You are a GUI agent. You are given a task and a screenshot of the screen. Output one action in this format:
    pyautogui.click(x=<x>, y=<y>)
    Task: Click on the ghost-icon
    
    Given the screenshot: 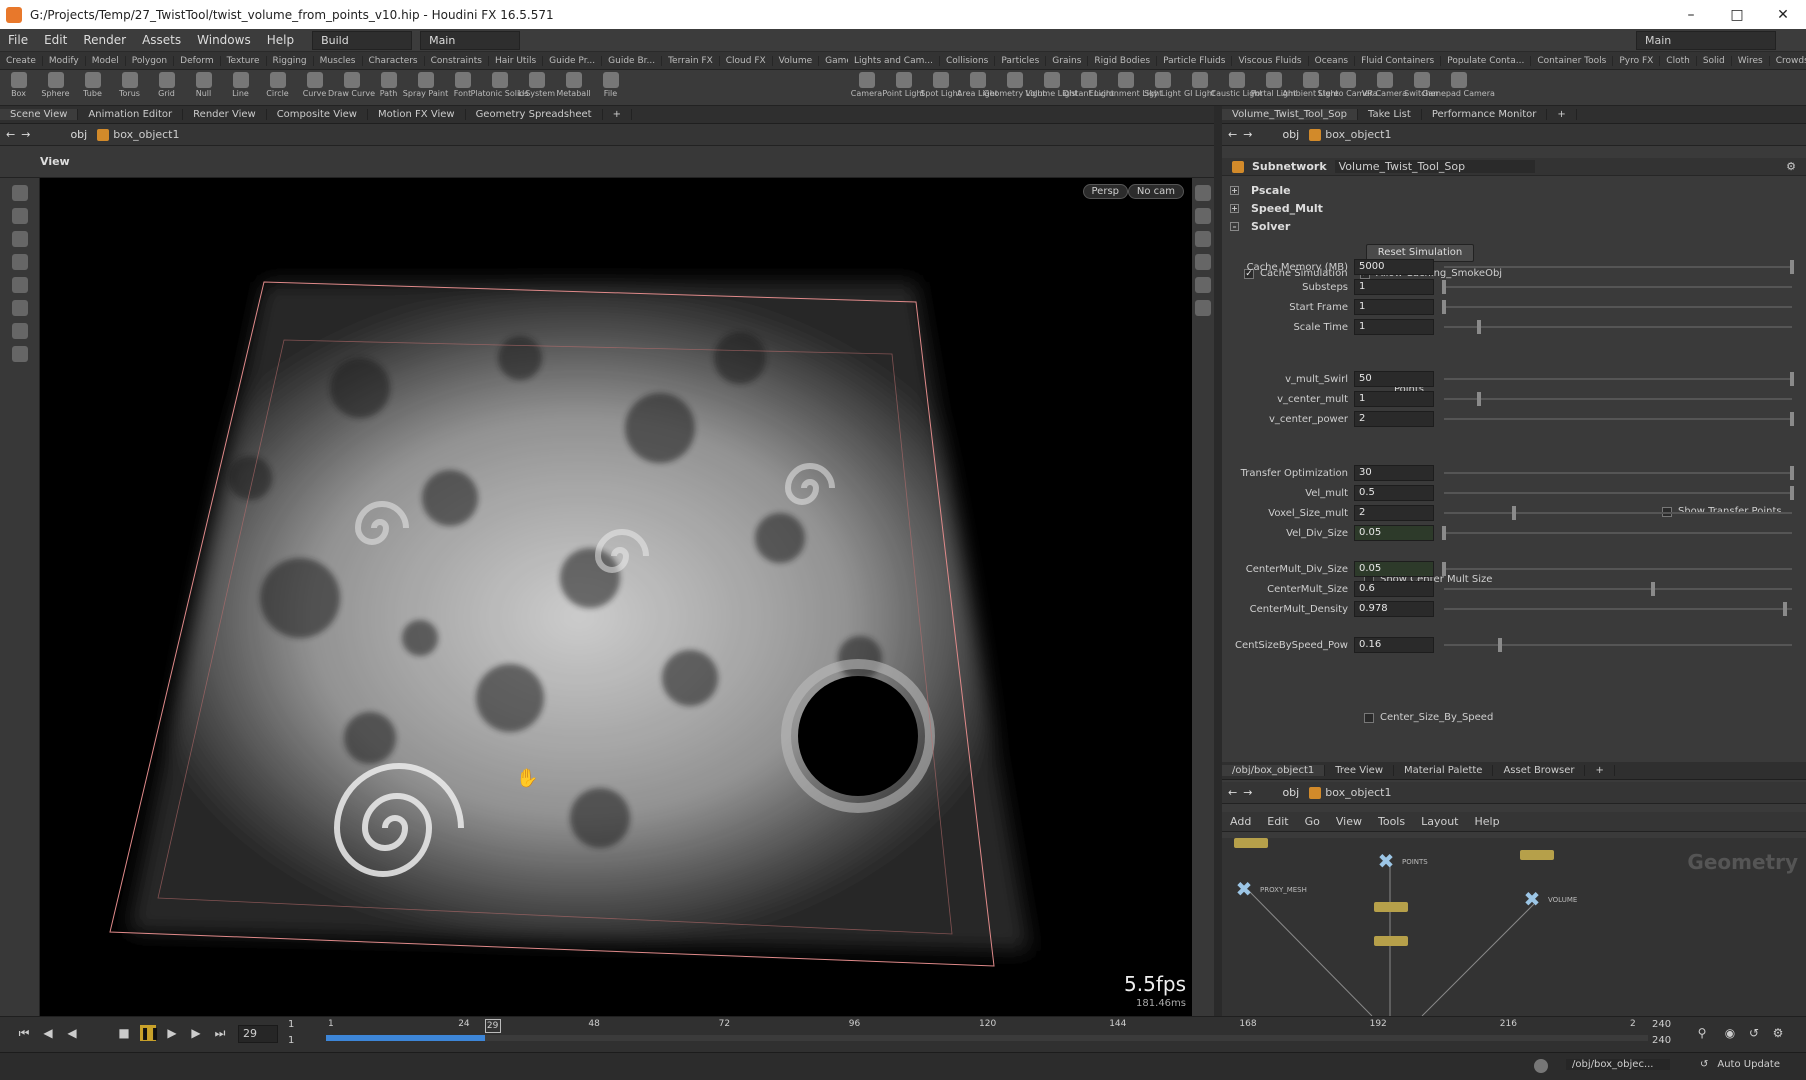 What is the action you would take?
    pyautogui.click(x=1203, y=262)
    